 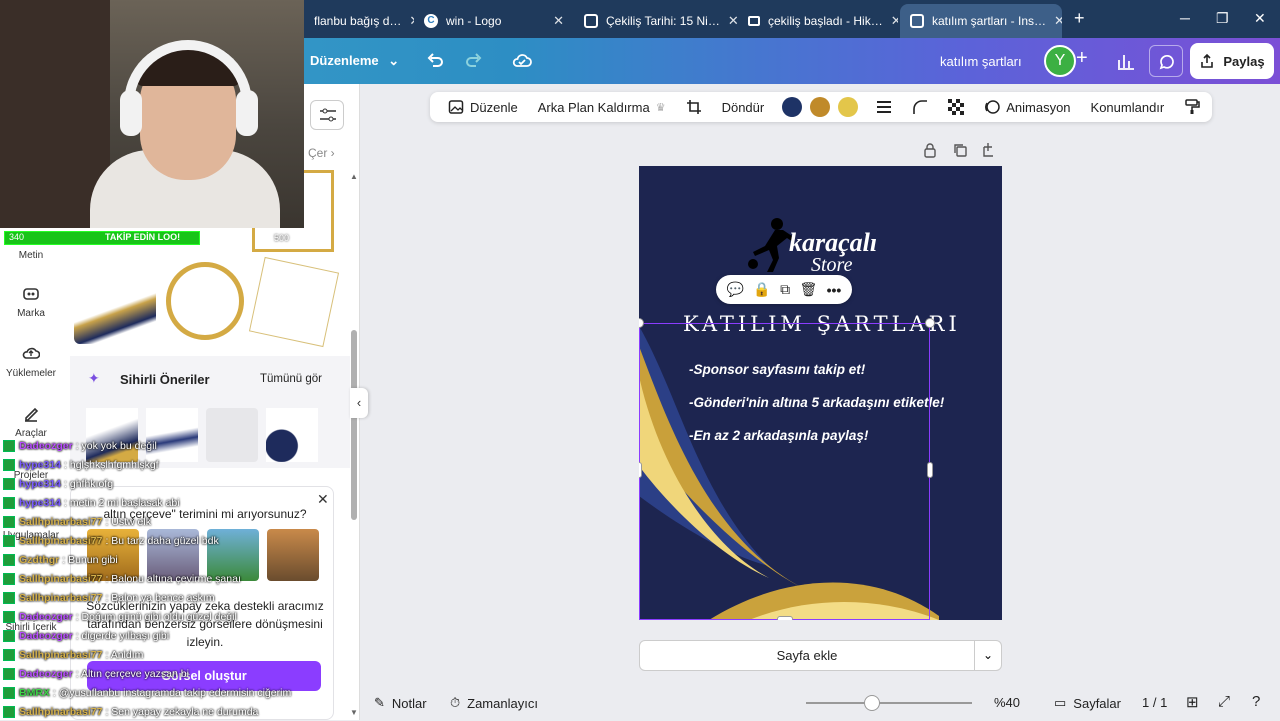 What do you see at coordinates (1260, 18) in the screenshot?
I see `close-window-button: ✕` at bounding box center [1260, 18].